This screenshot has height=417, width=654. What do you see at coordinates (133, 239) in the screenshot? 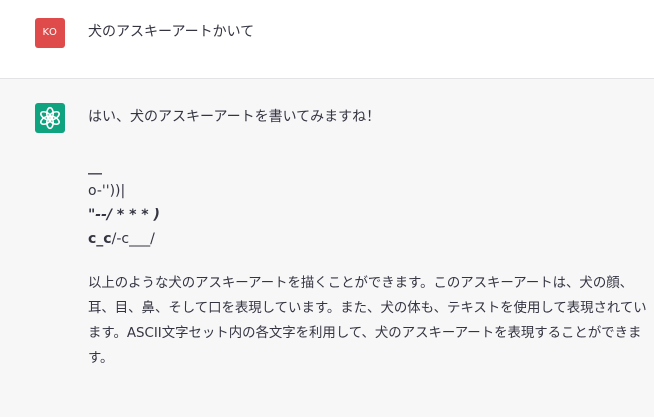
I see `ascii-line-4-rest: /-c___/` at bounding box center [133, 239].